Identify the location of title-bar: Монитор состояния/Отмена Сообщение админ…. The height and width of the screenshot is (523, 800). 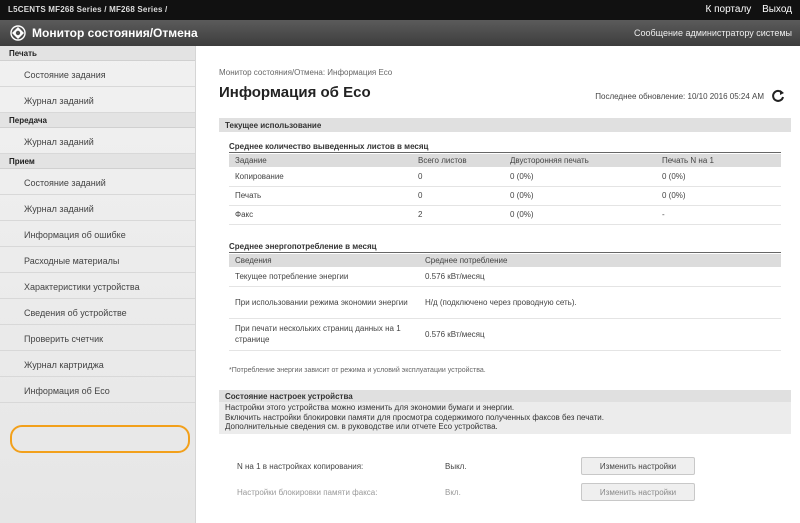
(400, 33).